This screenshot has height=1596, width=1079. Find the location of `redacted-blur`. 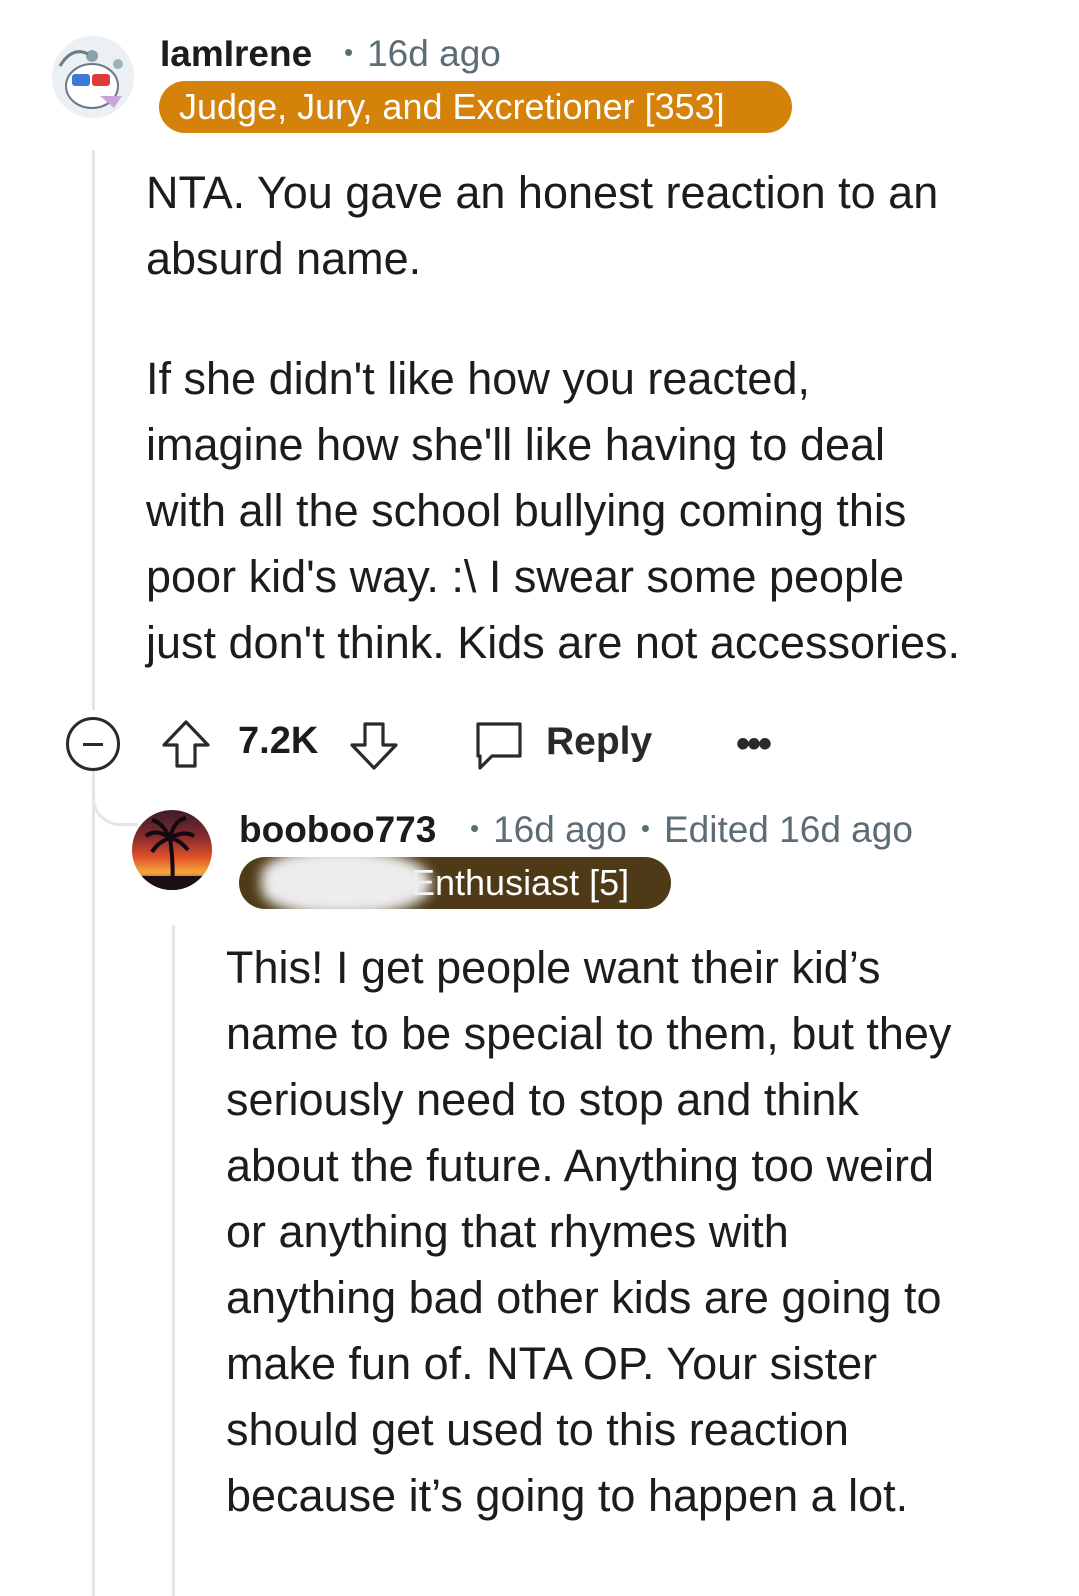

redacted-blur is located at coordinates (346, 883).